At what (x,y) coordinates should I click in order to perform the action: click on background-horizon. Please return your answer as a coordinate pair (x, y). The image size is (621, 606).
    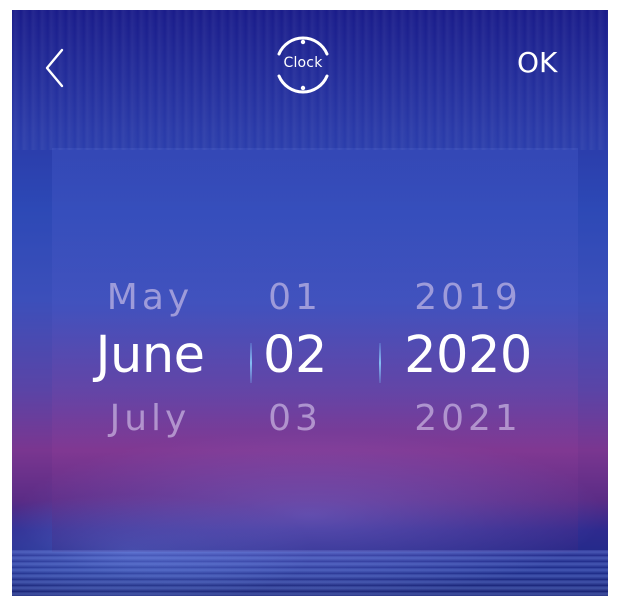
    Looking at the image, I should click on (310, 573).